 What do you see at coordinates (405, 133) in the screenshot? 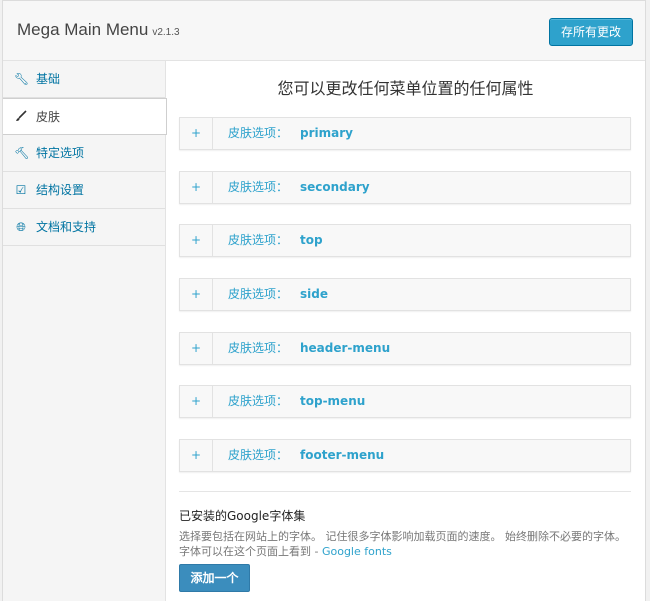
I see `skin-accordion-primary: + 皮肤选项： primary` at bounding box center [405, 133].